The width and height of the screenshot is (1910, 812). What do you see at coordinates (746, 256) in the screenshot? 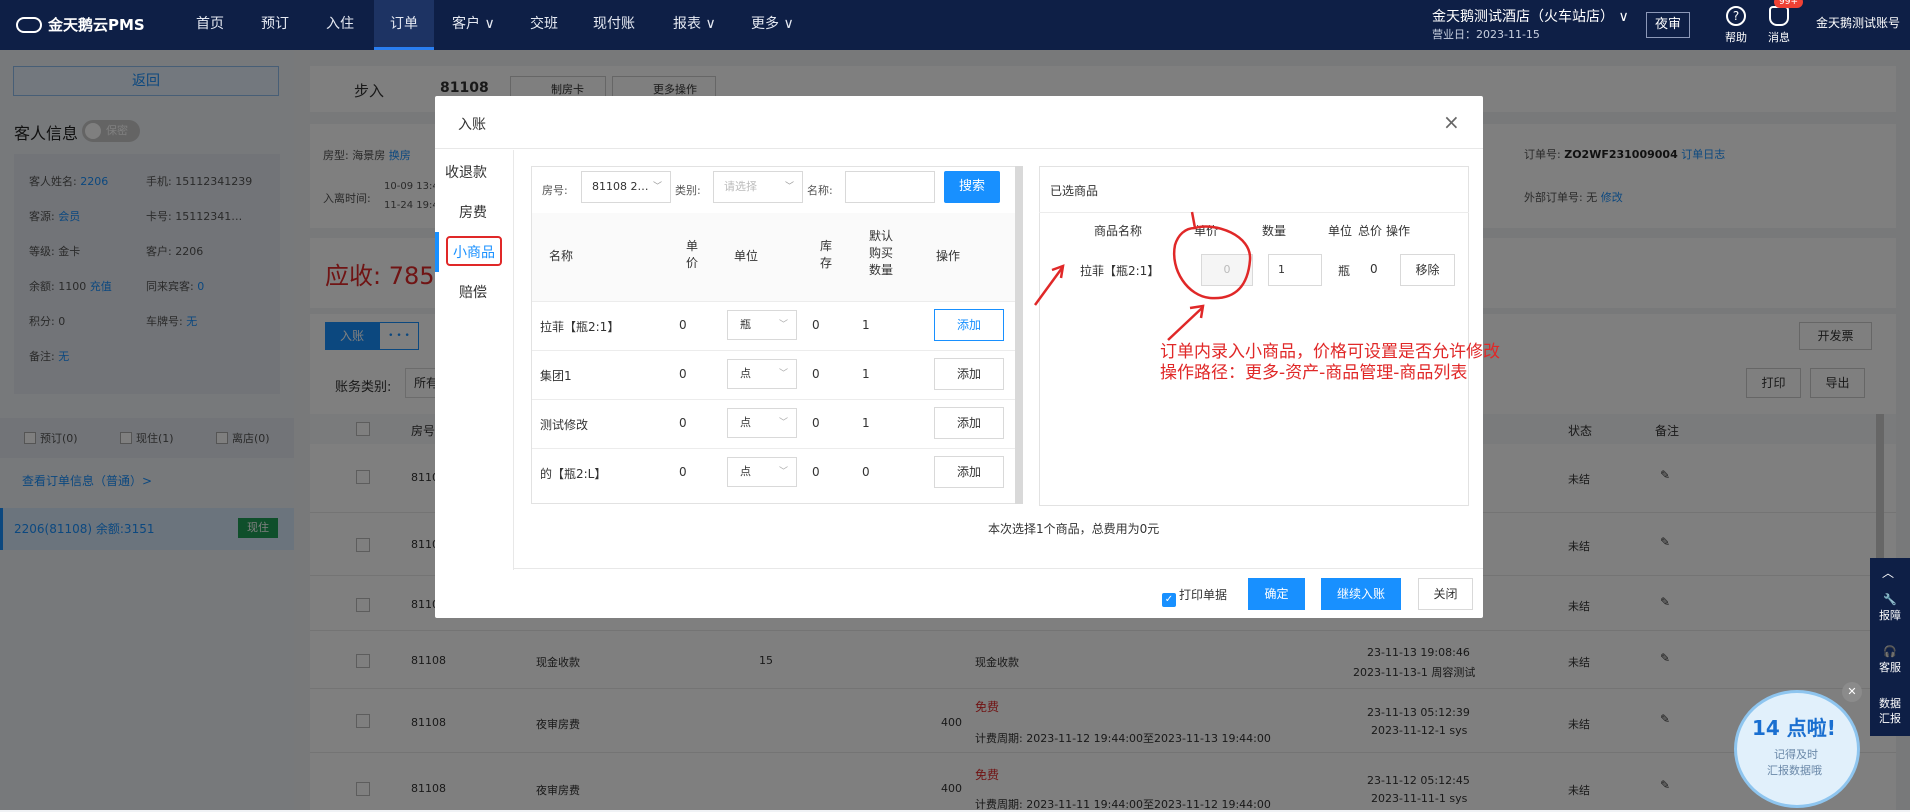
I see `col-unit: 单位` at bounding box center [746, 256].